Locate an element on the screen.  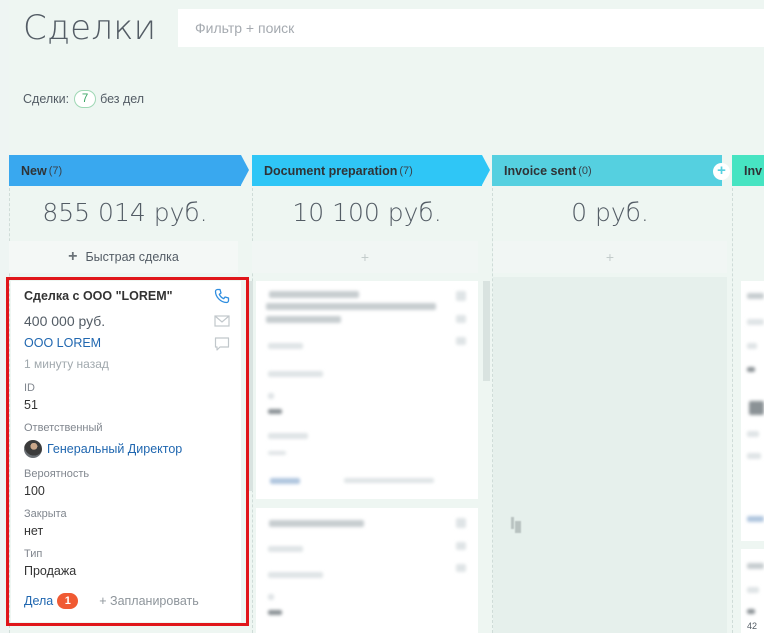
column-sum-invoice-sent: 0 руб. is located at coordinates (610, 212).